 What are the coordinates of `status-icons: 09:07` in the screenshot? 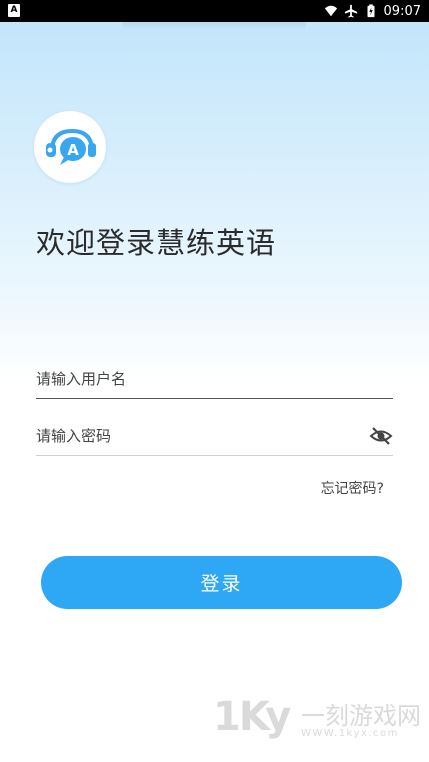 It's located at (372, 11).